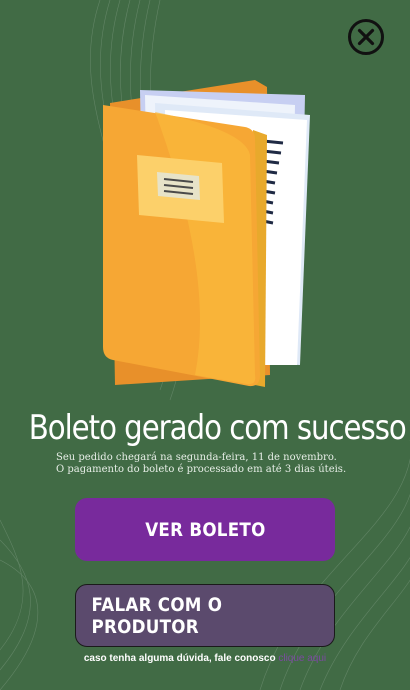 Image resolution: width=410 pixels, height=690 pixels. I want to click on contact-producer-button: FALAR COM O PRODUTOR, so click(205, 615).